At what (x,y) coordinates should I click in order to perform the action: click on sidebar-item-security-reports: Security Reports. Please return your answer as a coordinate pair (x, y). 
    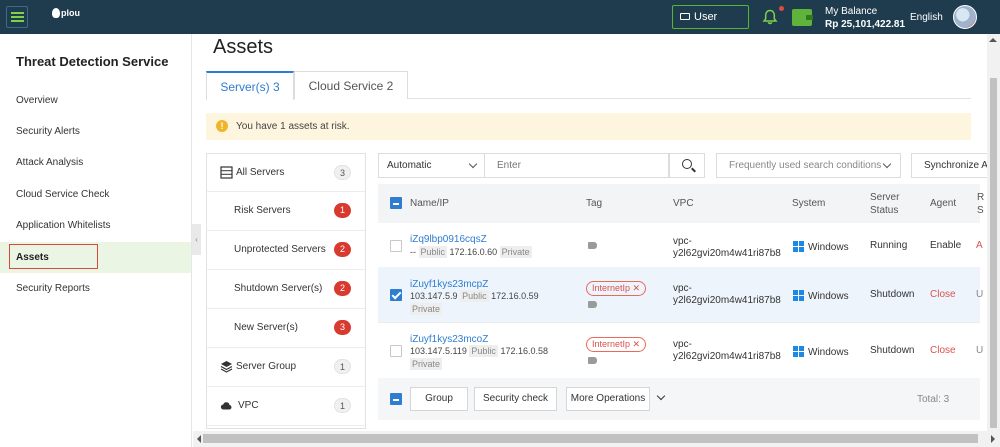
    Looking at the image, I should click on (95, 288).